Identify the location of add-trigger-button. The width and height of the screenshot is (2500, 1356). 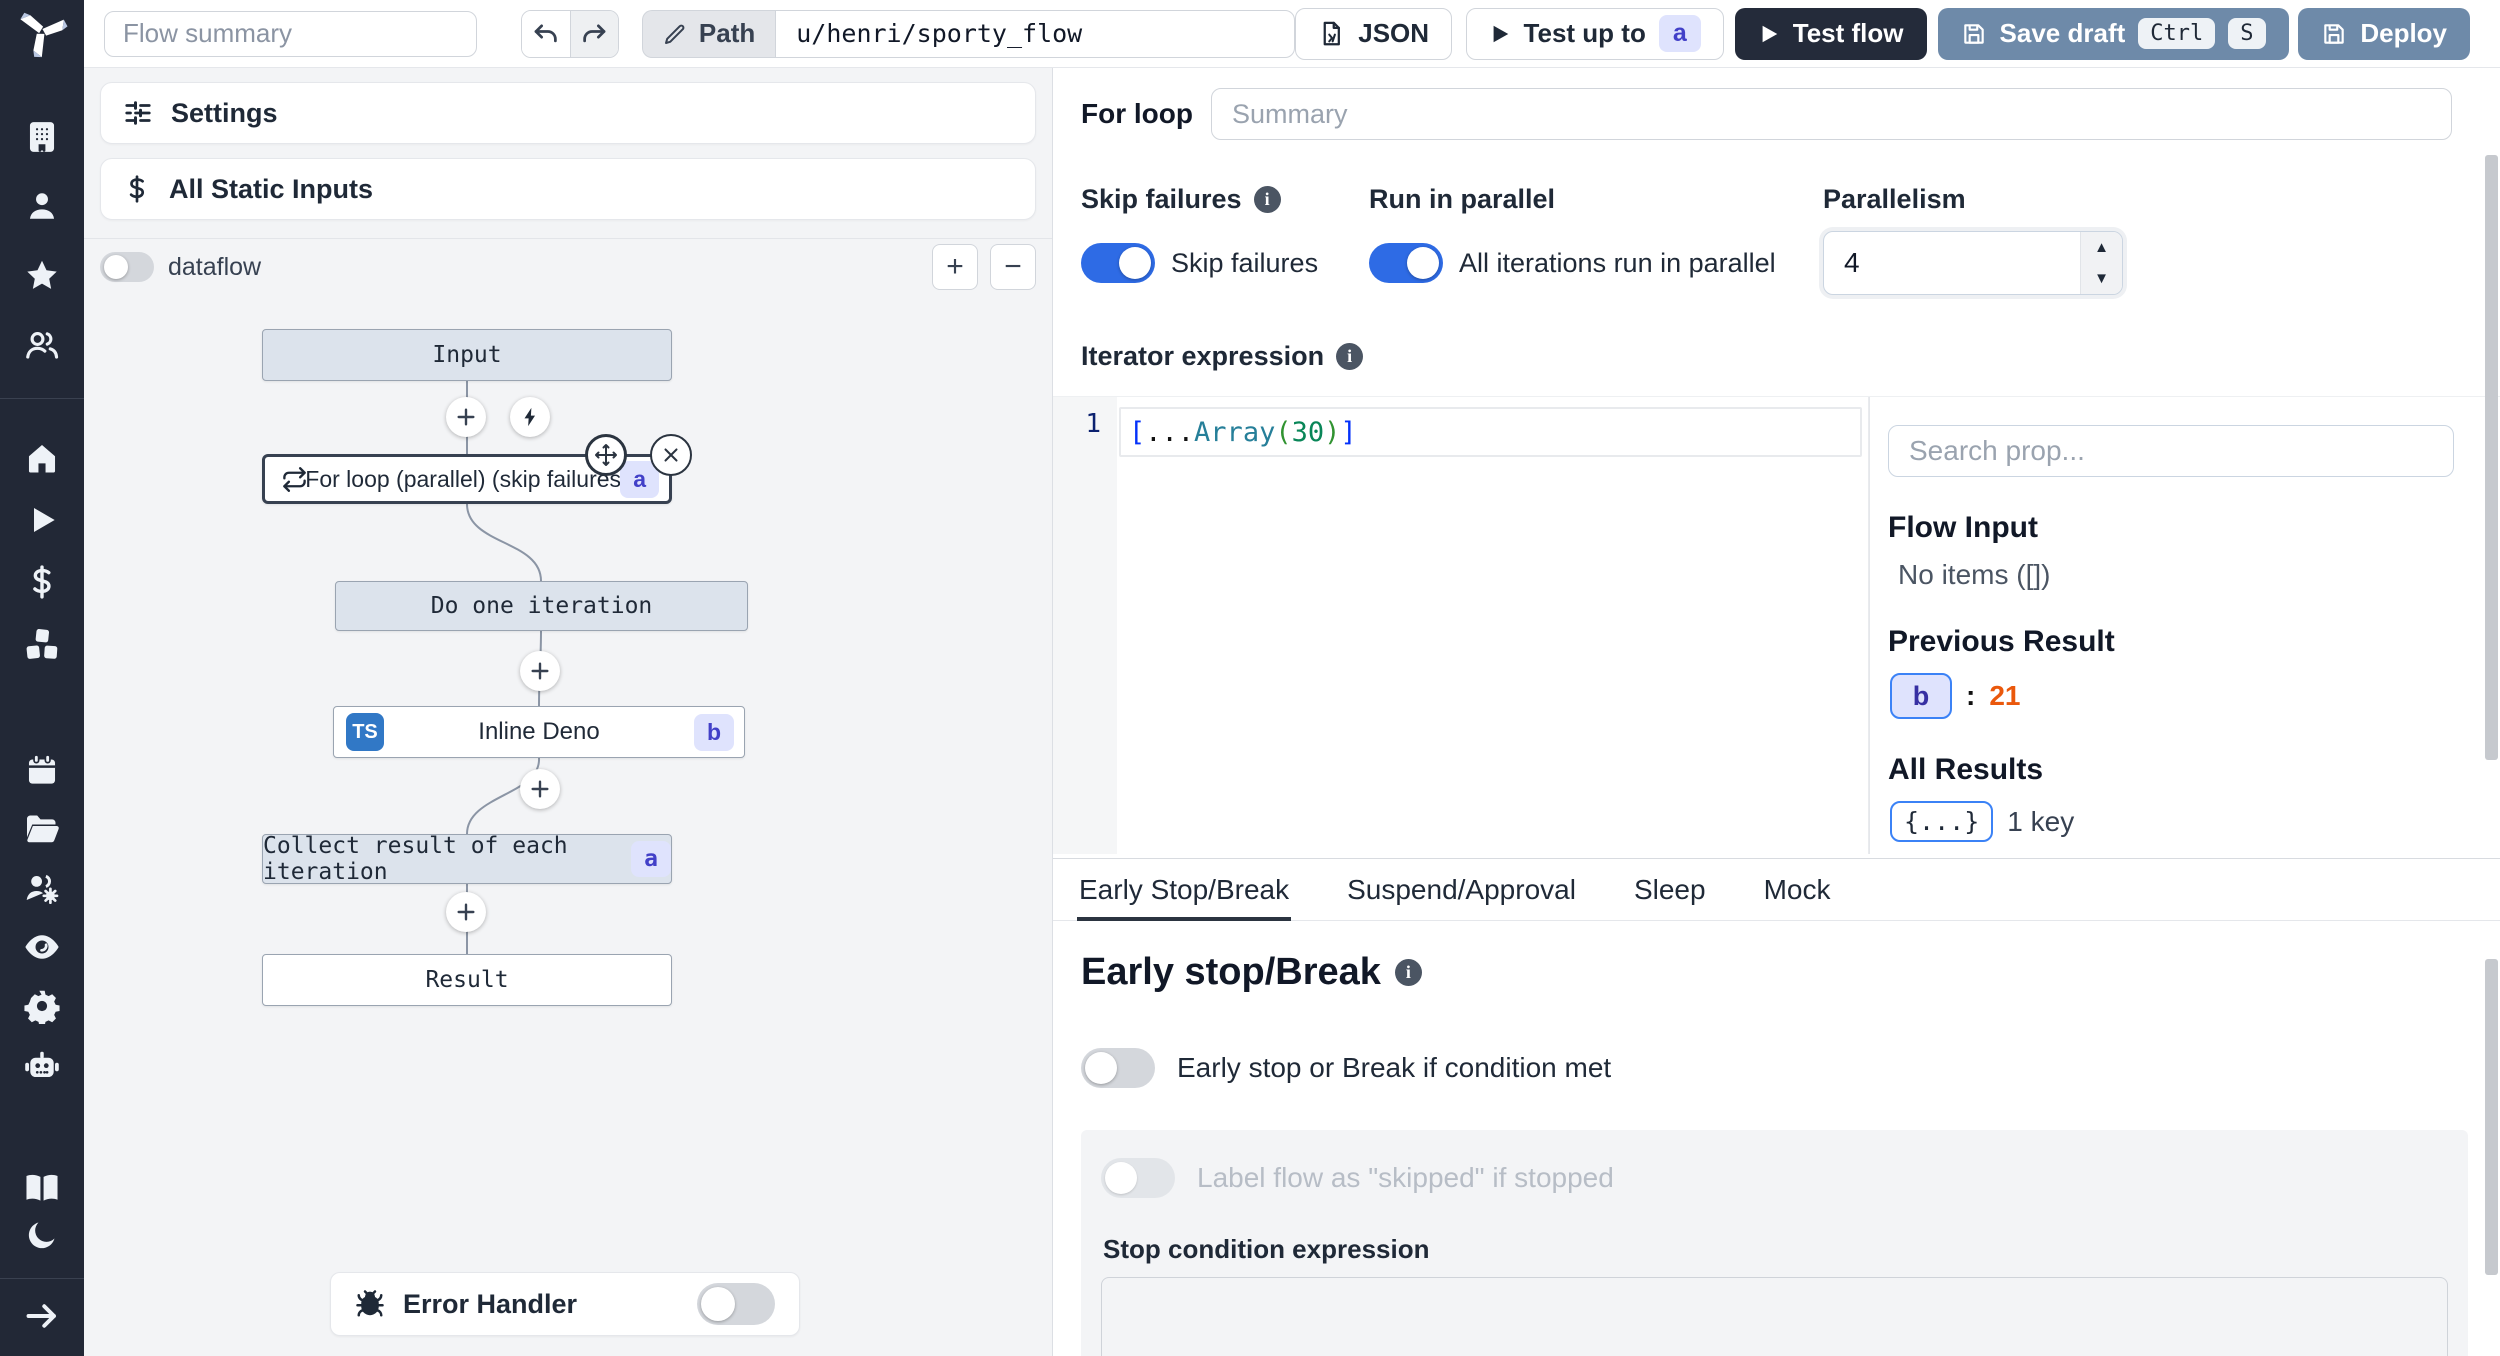
(530, 417).